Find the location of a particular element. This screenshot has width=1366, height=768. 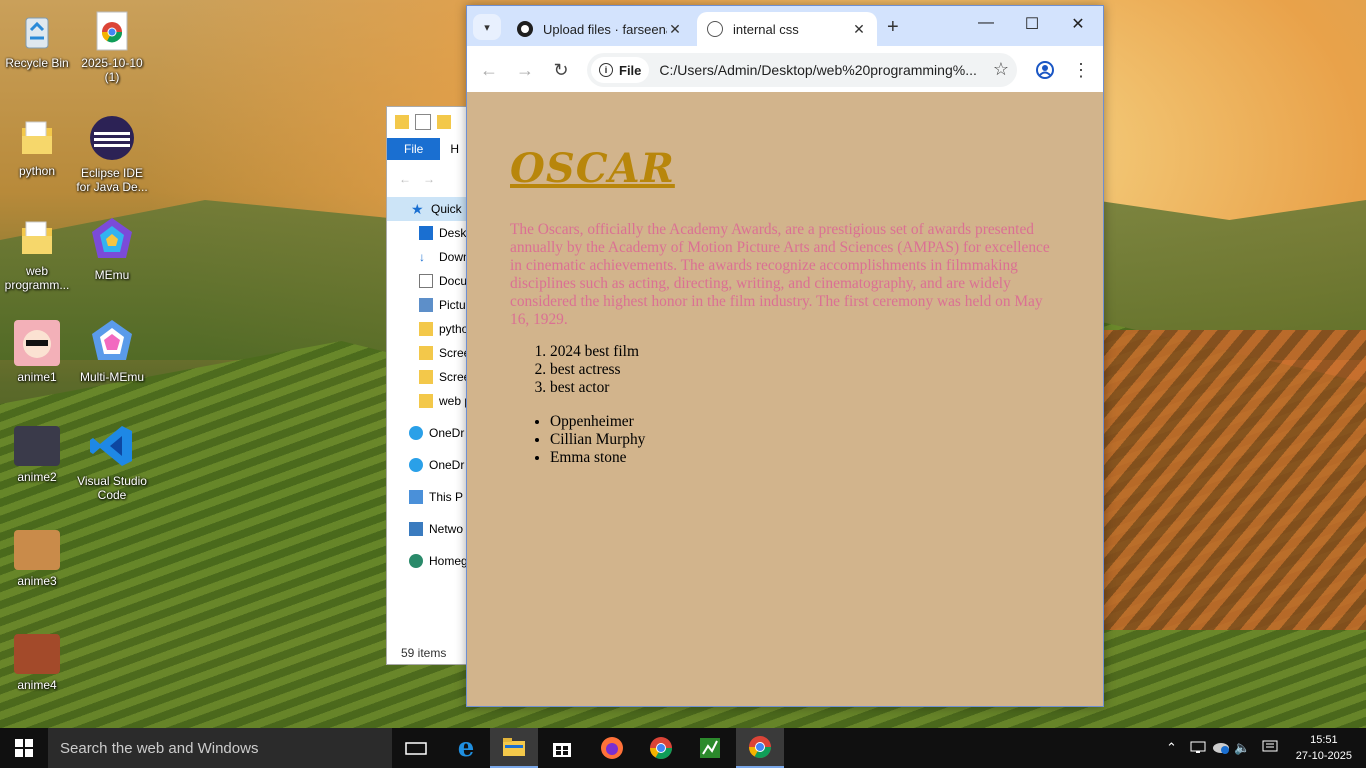

clock-date: 27-10-2025 is located at coordinates (1323, 756).